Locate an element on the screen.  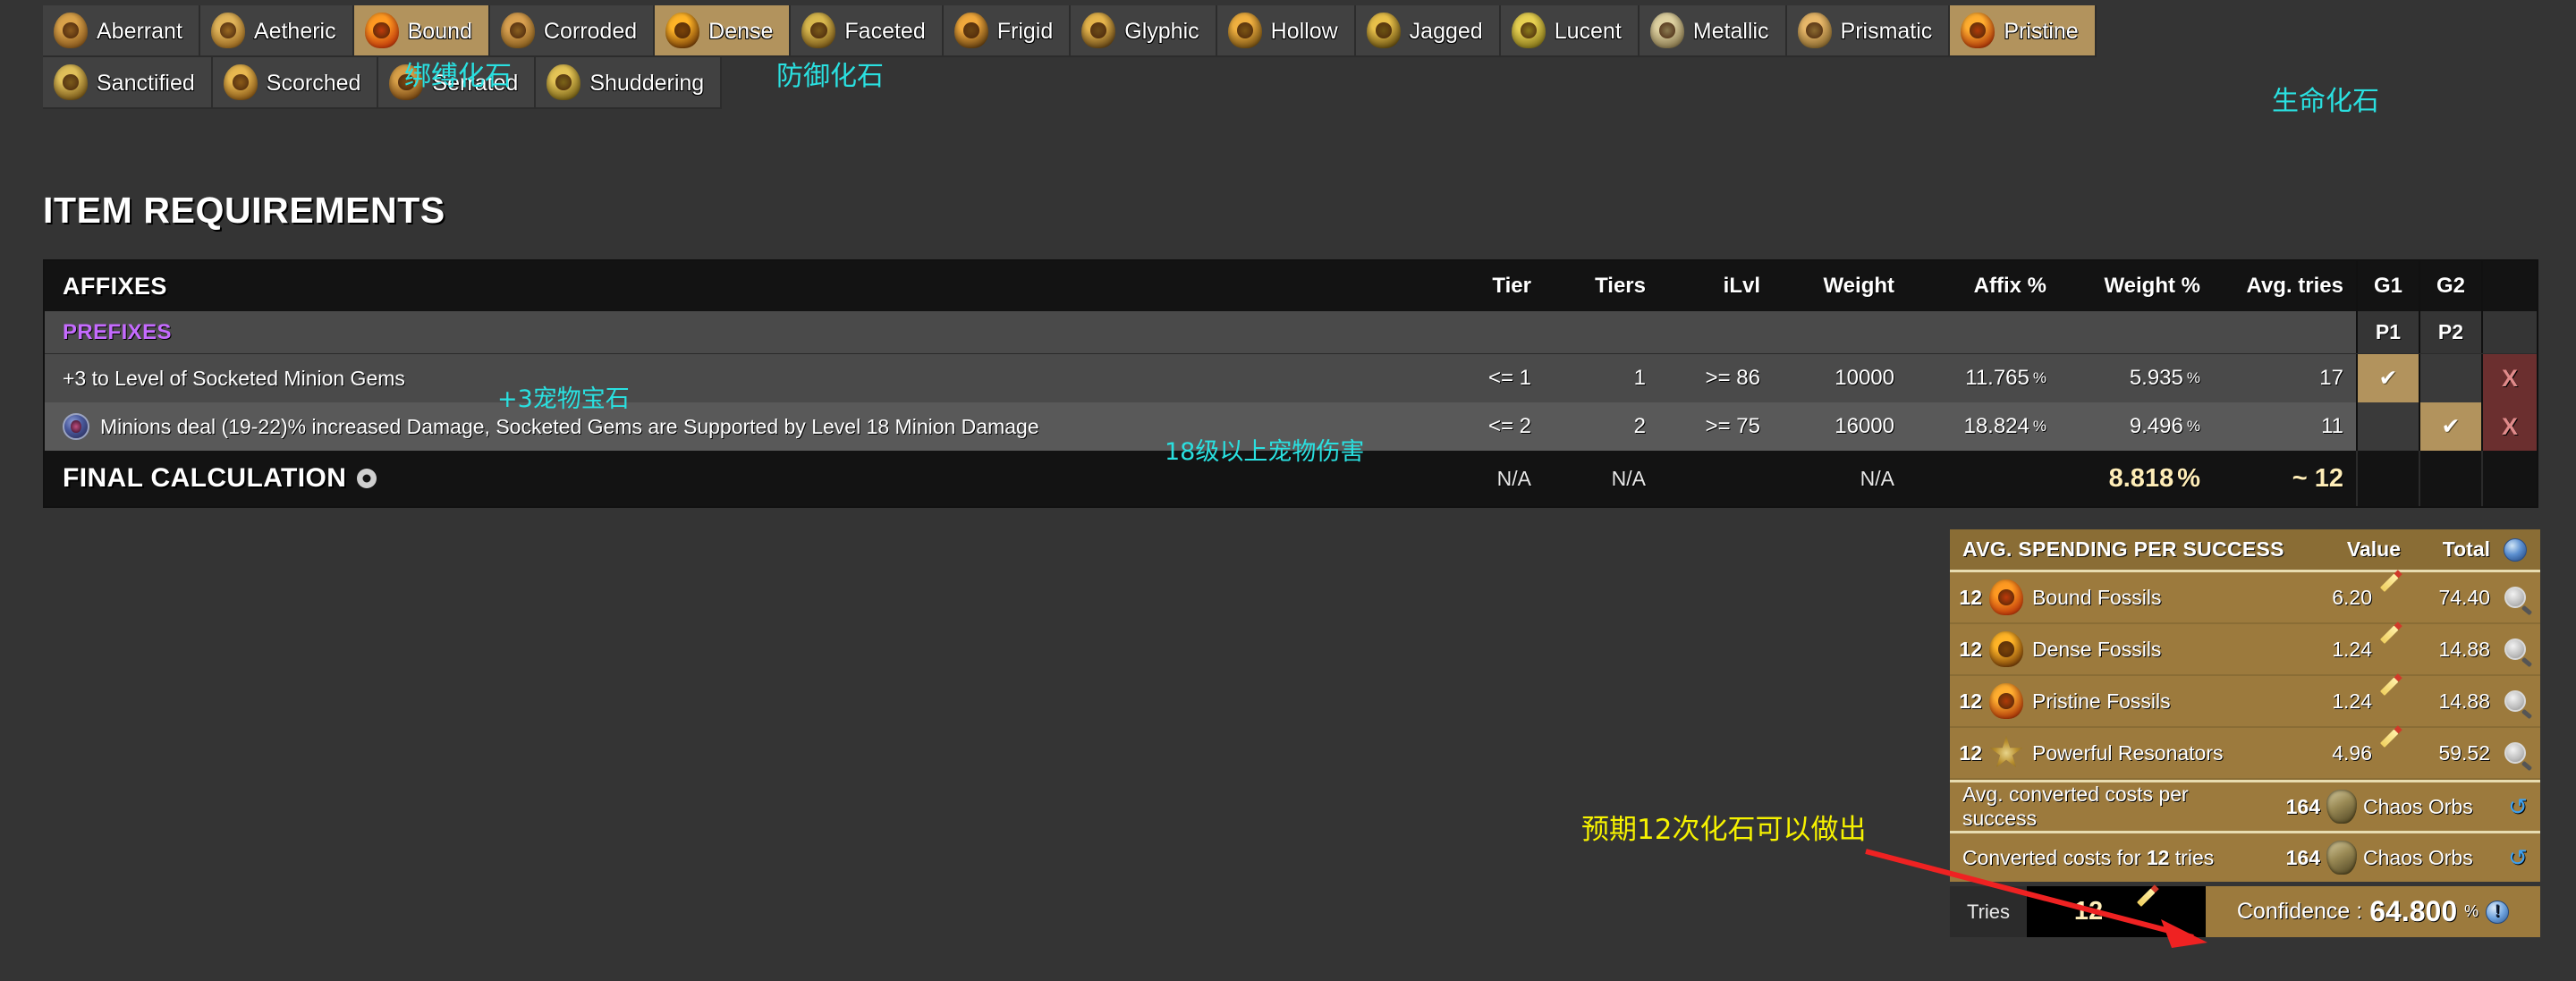
spending-item-name: Bound Fossils is located at coordinates (2097, 597).